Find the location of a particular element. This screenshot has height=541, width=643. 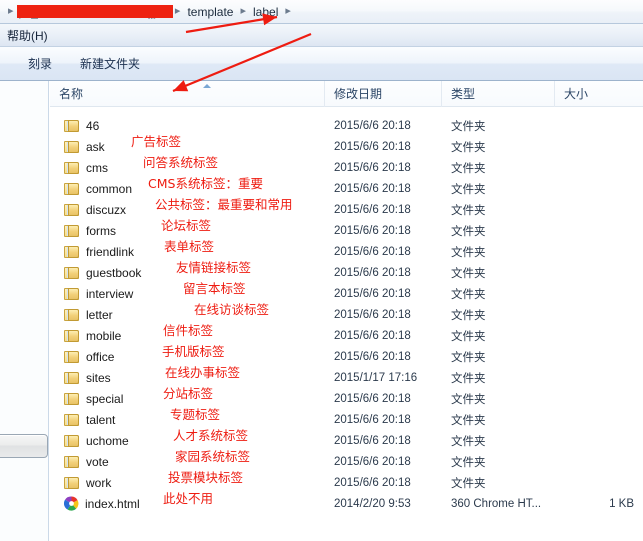

file-name-cell: friendlink is located at coordinates (187, 252).